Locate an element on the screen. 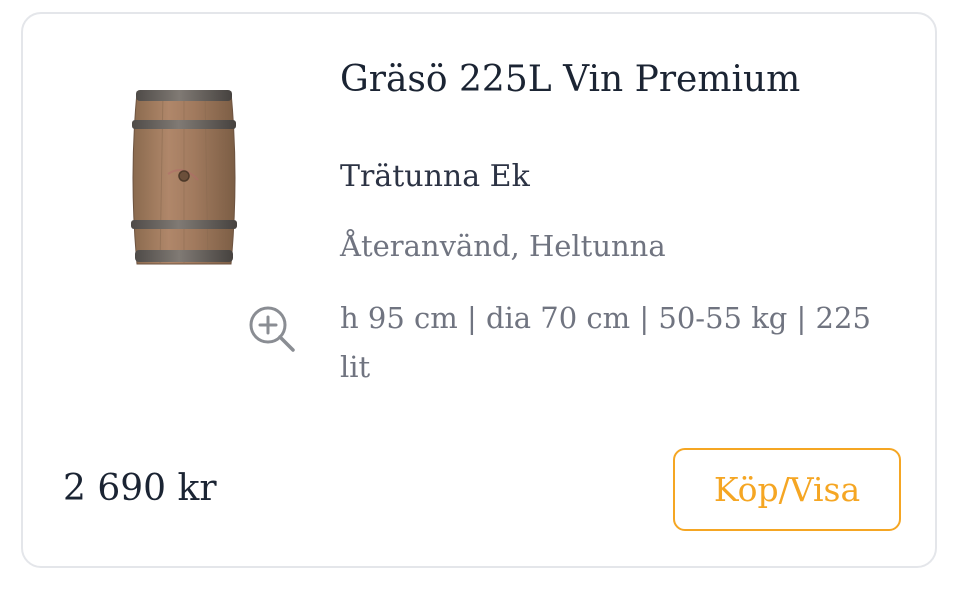  zoom-in-icon is located at coordinates (273, 330).